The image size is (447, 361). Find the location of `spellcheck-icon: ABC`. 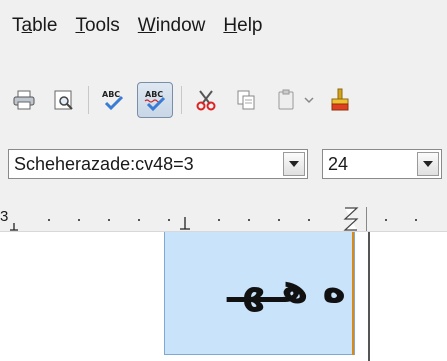

spellcheck-icon: ABC is located at coordinates (113, 100).